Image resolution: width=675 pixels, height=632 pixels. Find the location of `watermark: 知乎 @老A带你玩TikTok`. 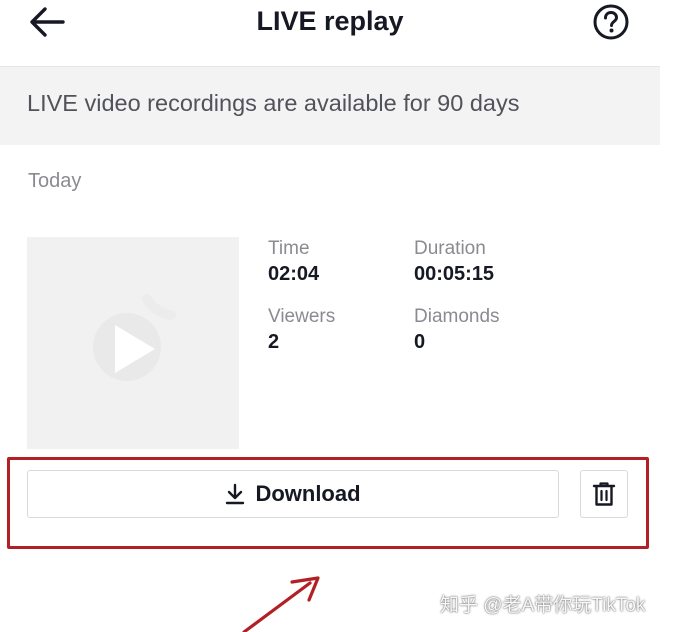

watermark: 知乎 @老A带你玩TikTok is located at coordinates (543, 605).